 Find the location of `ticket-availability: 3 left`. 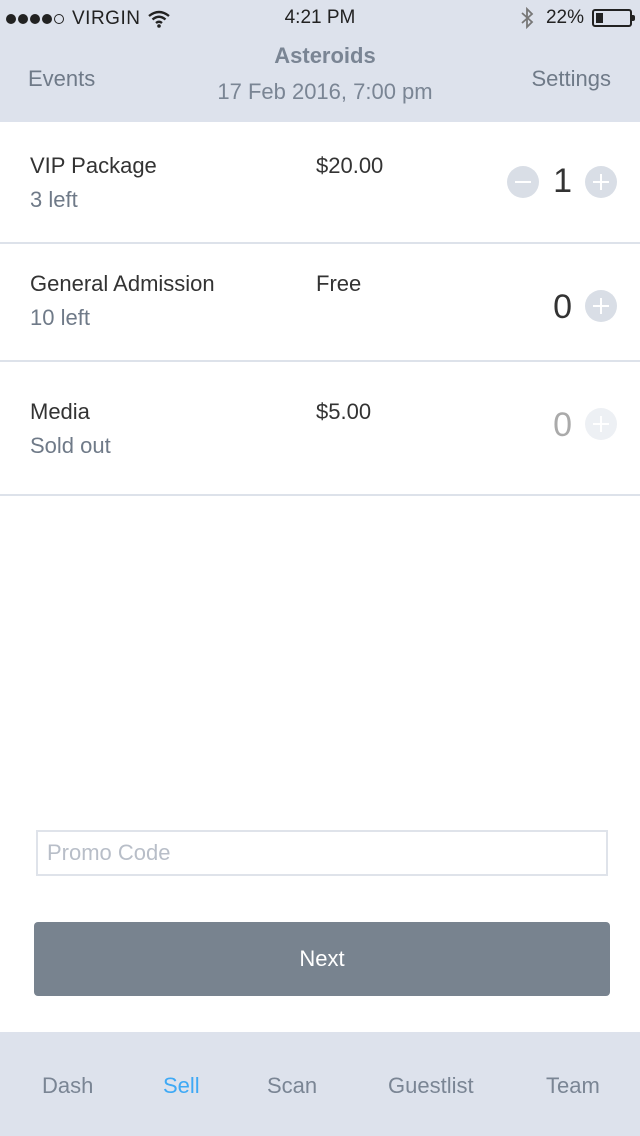

ticket-availability: 3 left is located at coordinates (54, 199).